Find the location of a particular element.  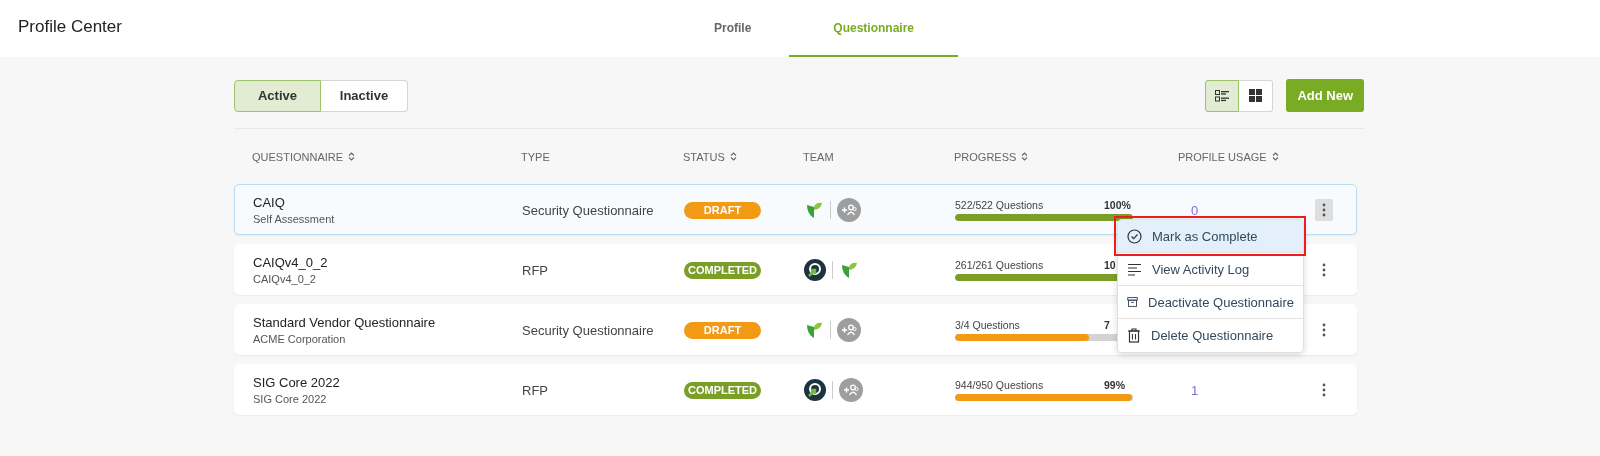

column-header: TEAM is located at coordinates (818, 156).